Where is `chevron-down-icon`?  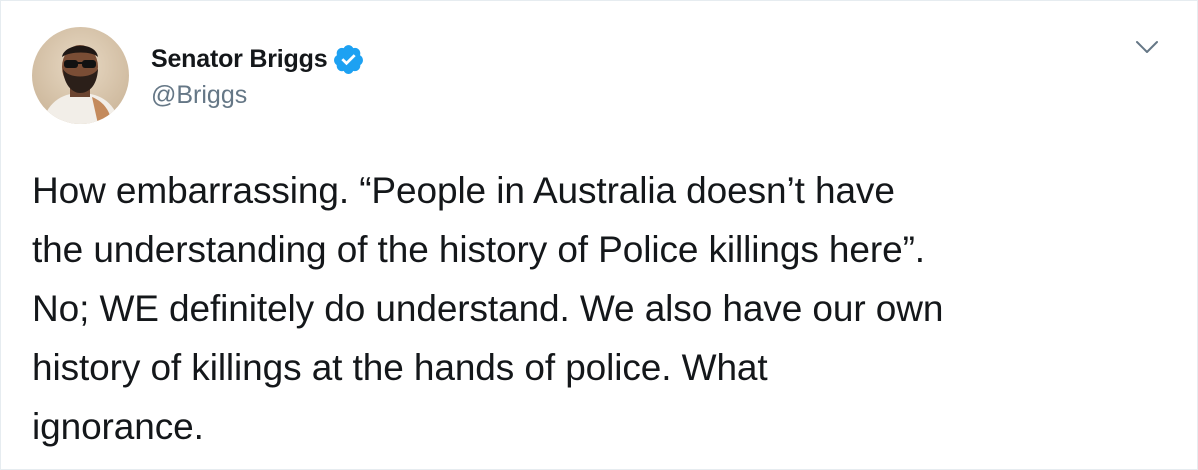
chevron-down-icon is located at coordinates (1147, 47).